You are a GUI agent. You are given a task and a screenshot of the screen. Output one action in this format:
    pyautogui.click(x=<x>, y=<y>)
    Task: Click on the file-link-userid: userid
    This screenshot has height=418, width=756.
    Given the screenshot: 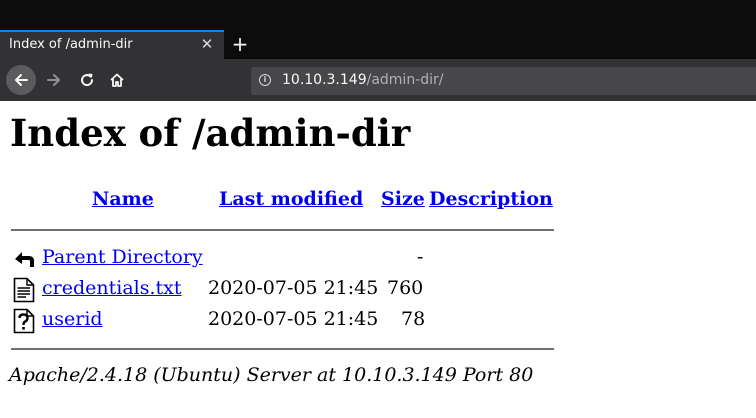 What is the action you would take?
    pyautogui.click(x=72, y=319)
    